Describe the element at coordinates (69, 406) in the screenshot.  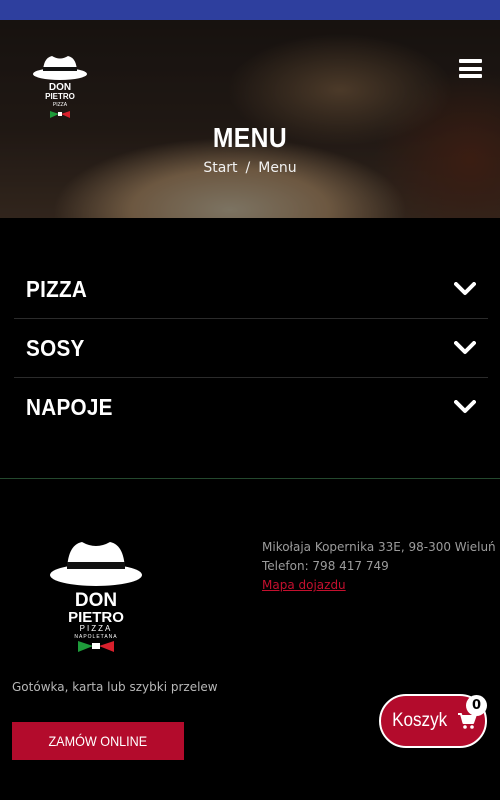
I see `category-label: NAPOJE` at that location.